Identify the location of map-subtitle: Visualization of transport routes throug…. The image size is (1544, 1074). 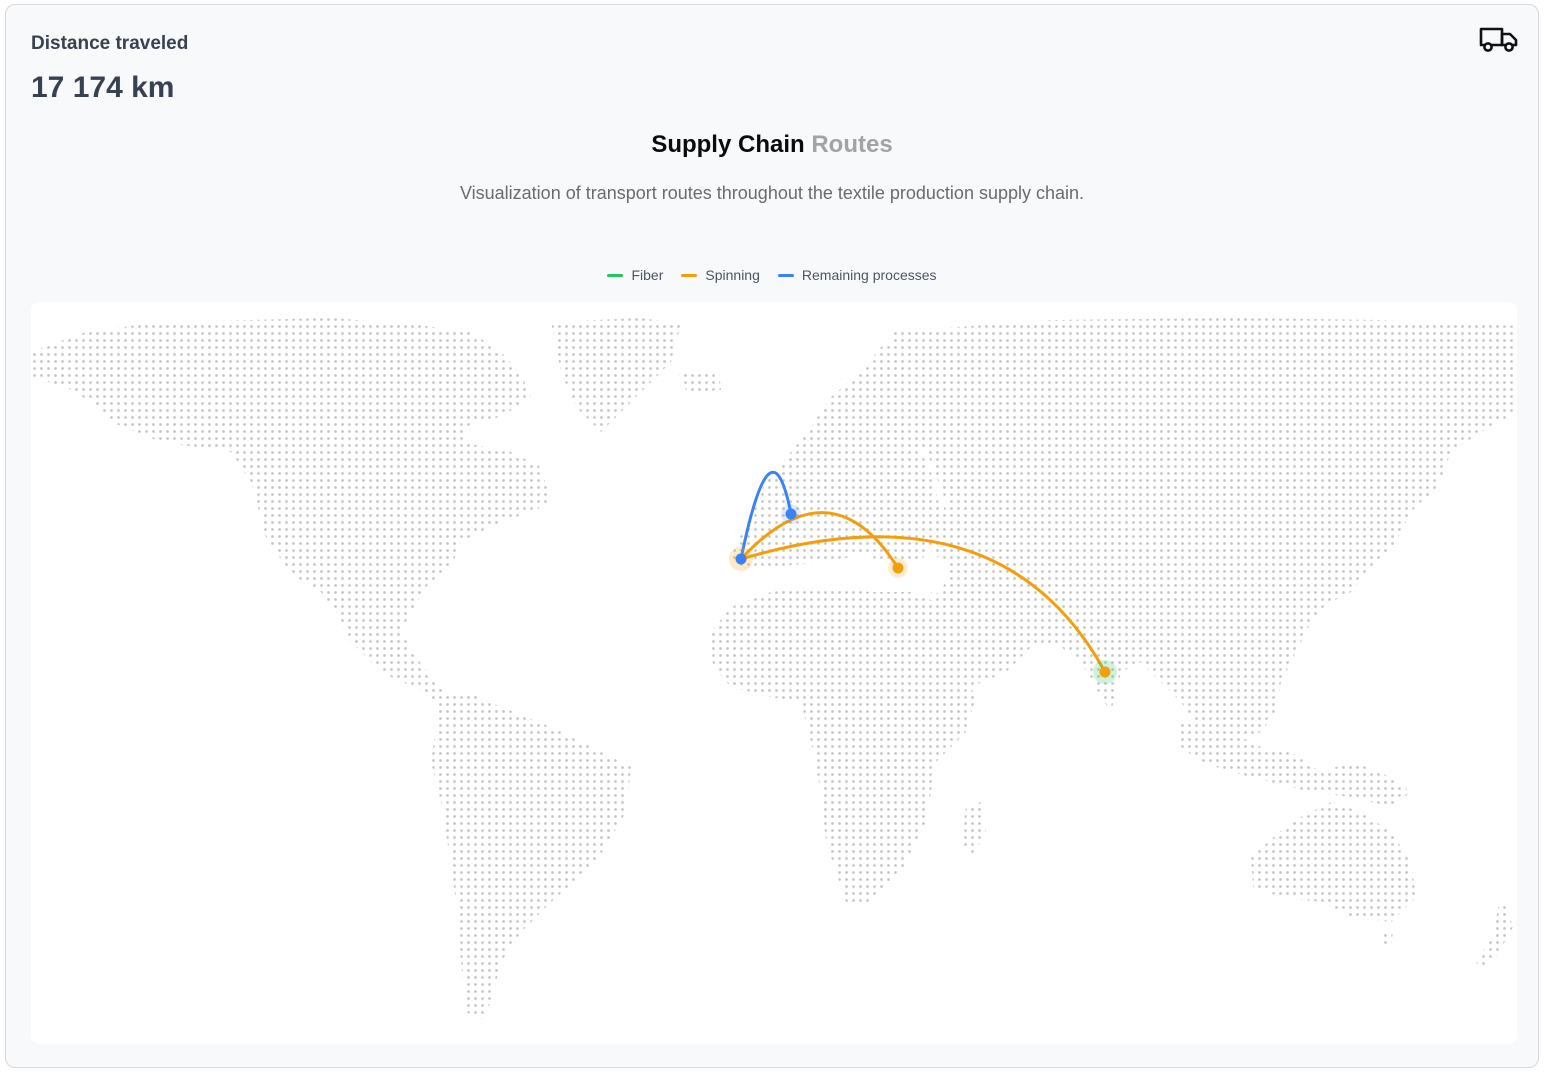
(772, 193).